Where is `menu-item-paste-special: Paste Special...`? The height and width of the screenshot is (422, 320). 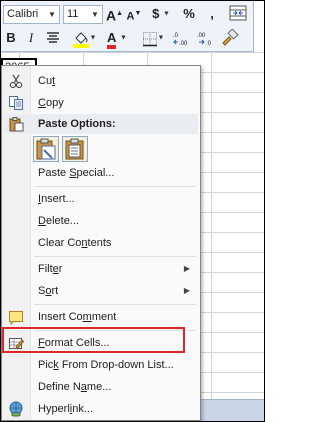 menu-item-paste-special: Paste Special... is located at coordinates (101, 173).